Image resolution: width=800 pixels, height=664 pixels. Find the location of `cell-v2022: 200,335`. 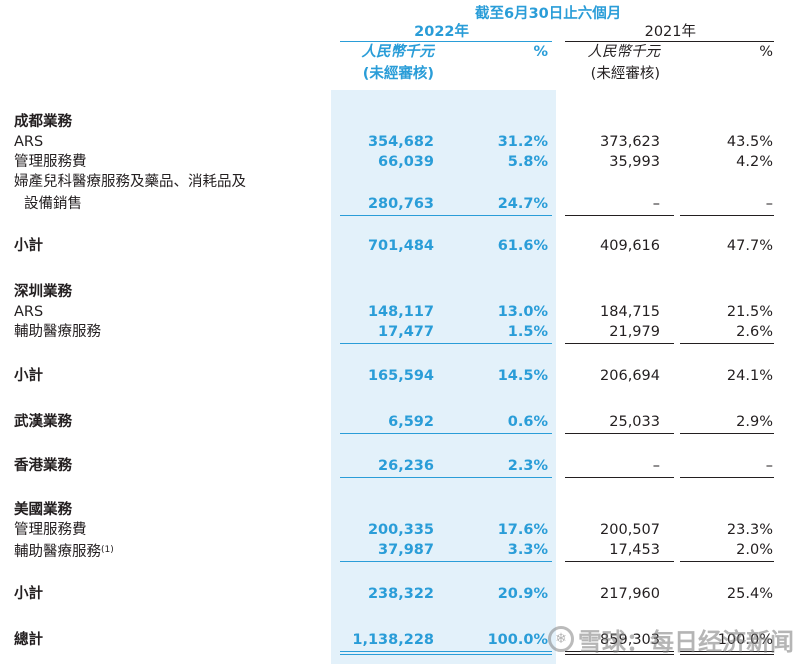

cell-v2022: 200,335 is located at coordinates (400, 530).